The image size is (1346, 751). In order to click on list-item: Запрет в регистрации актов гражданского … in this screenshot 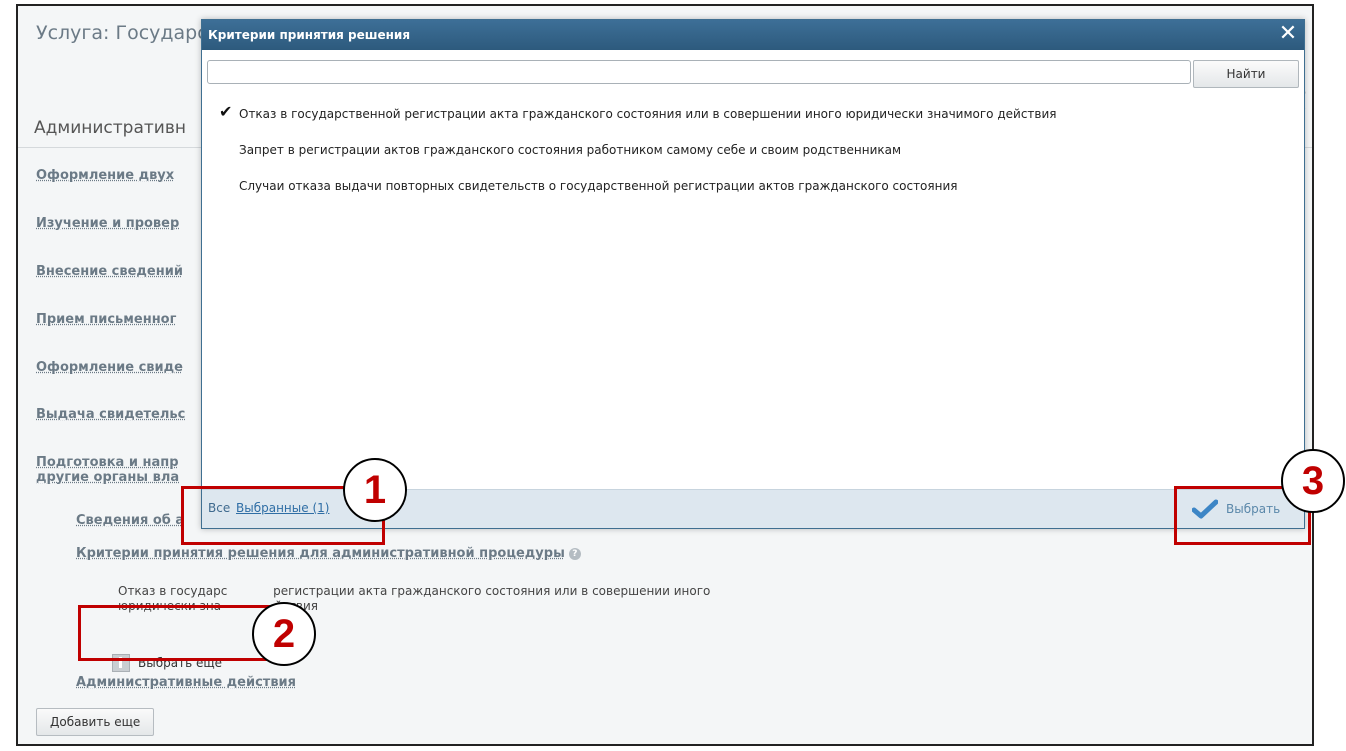, I will do `click(753, 158)`.